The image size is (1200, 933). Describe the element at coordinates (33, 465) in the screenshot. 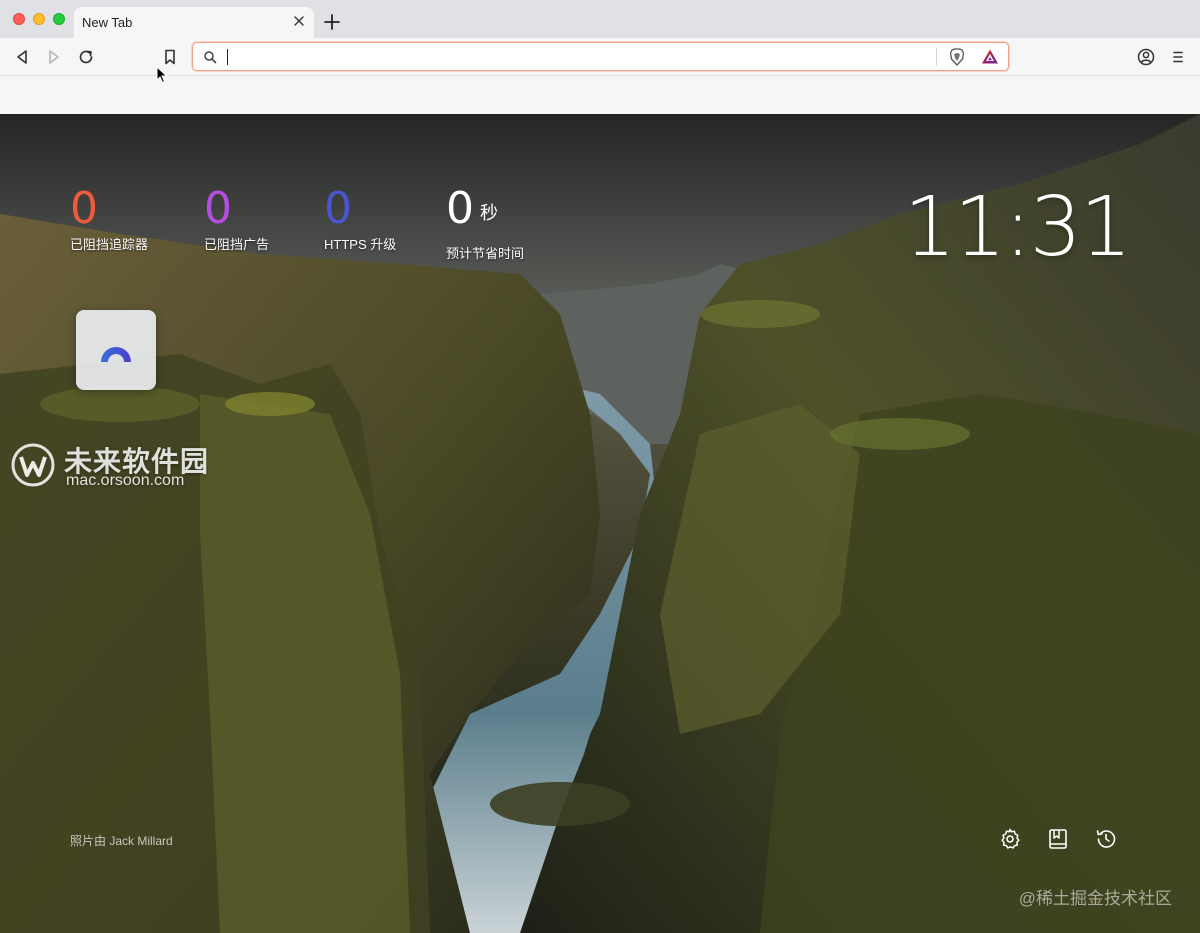

I see `orsoon-logo-icon` at that location.